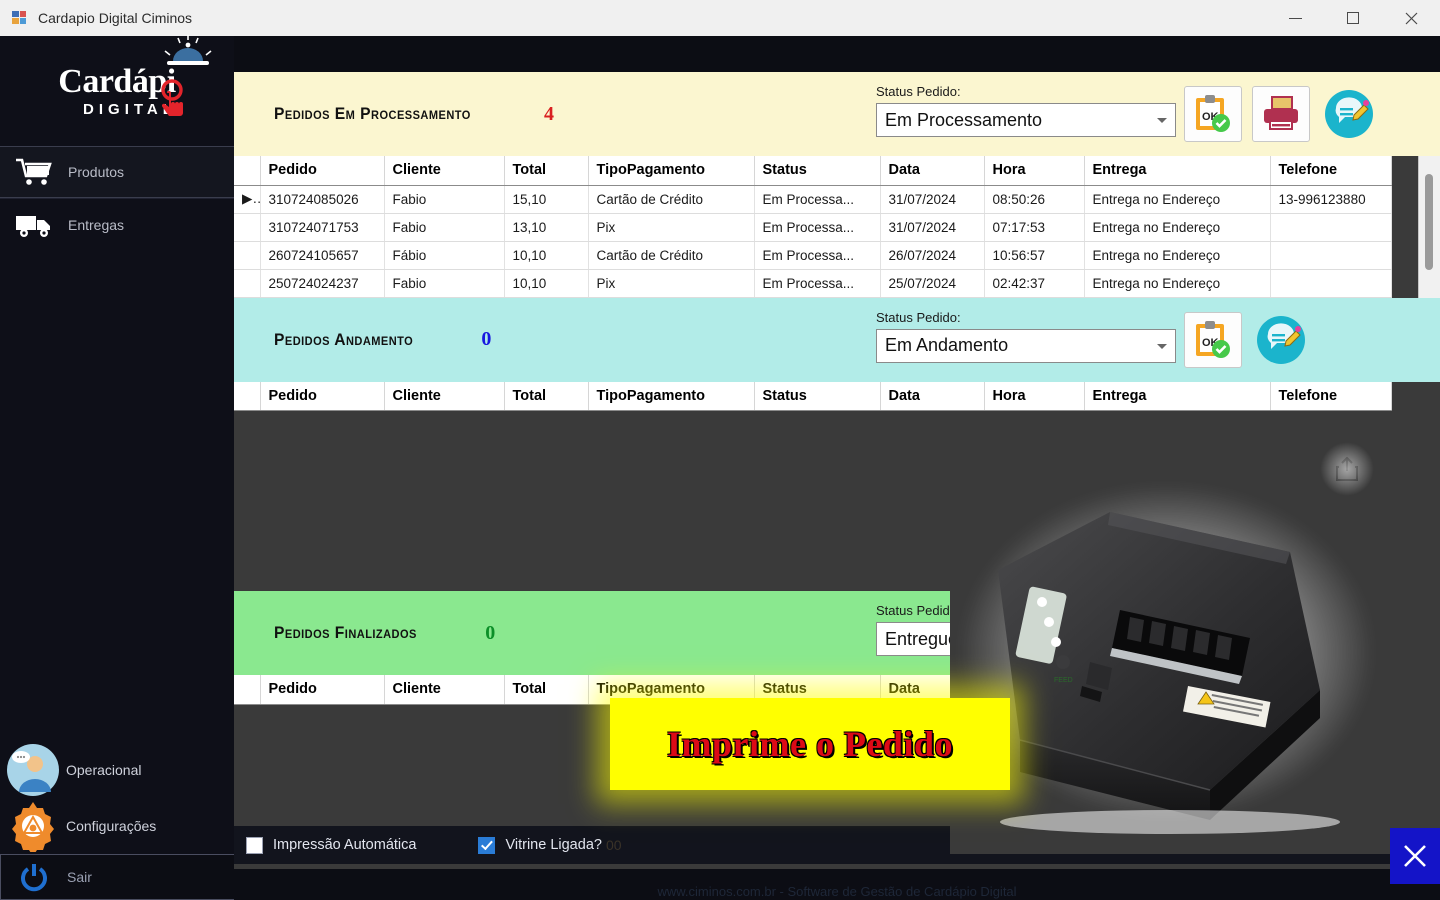  I want to click on scrollbar-thumb, so click(1429, 222).